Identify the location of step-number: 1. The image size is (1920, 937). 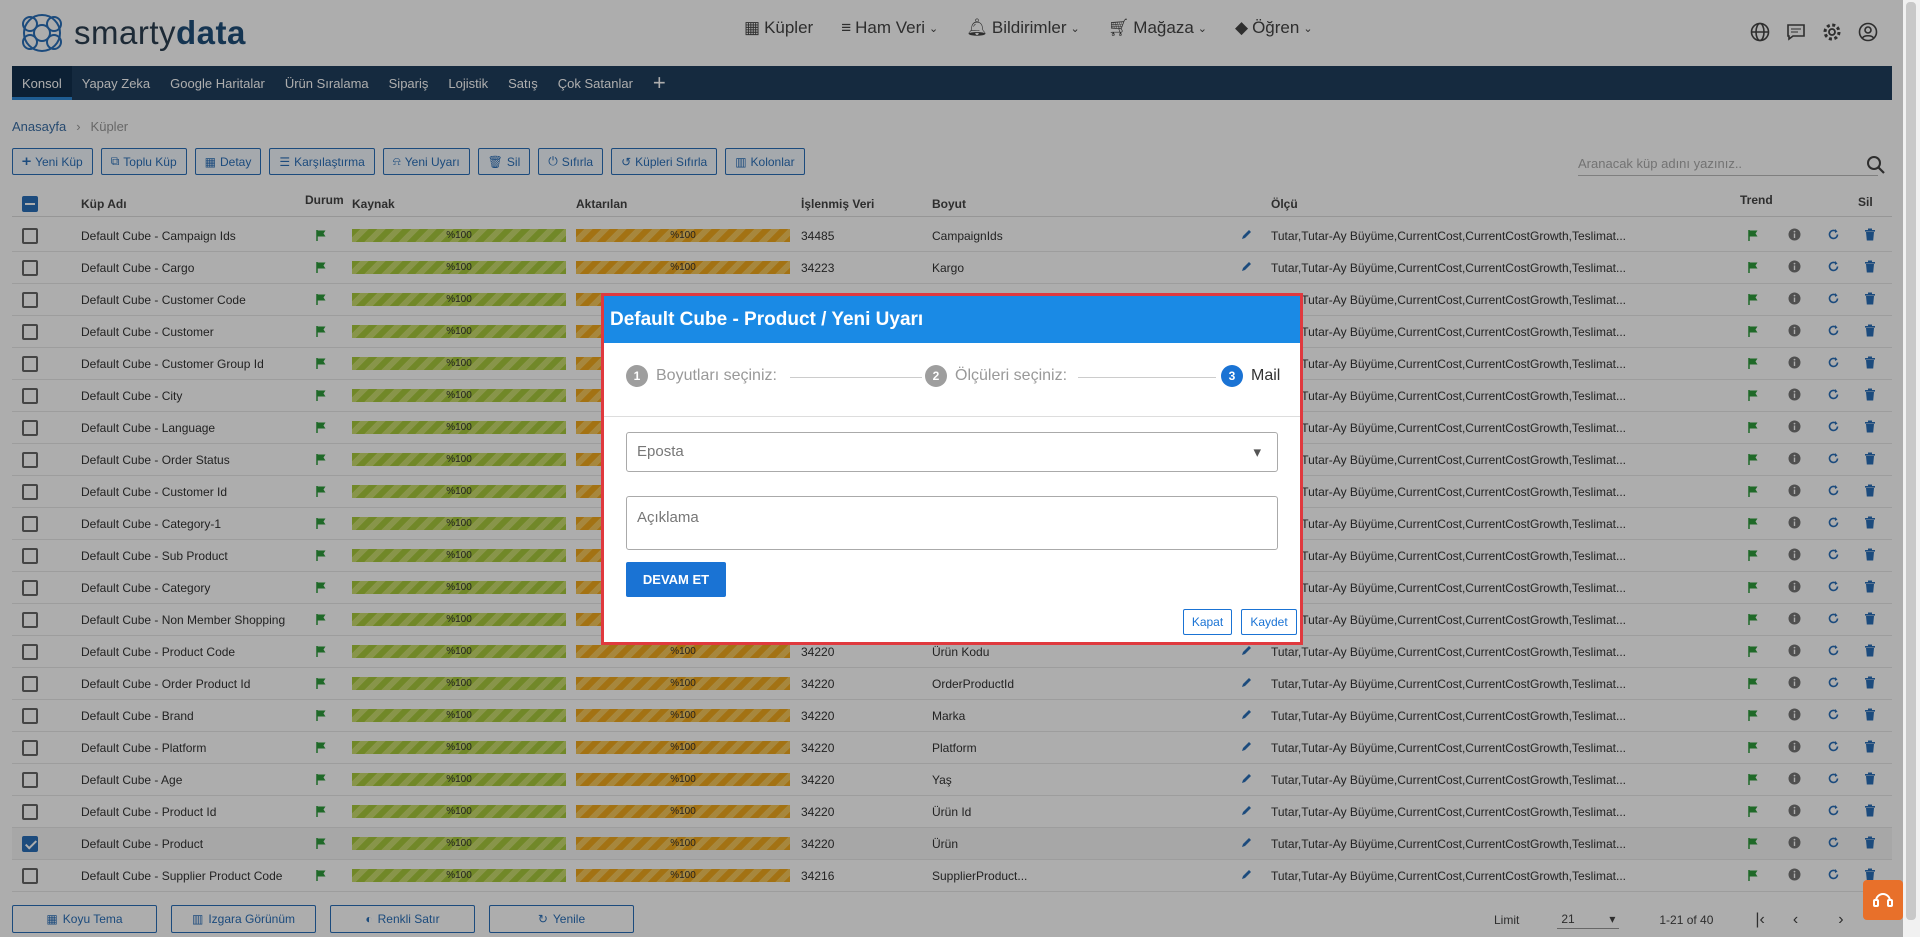
(637, 376).